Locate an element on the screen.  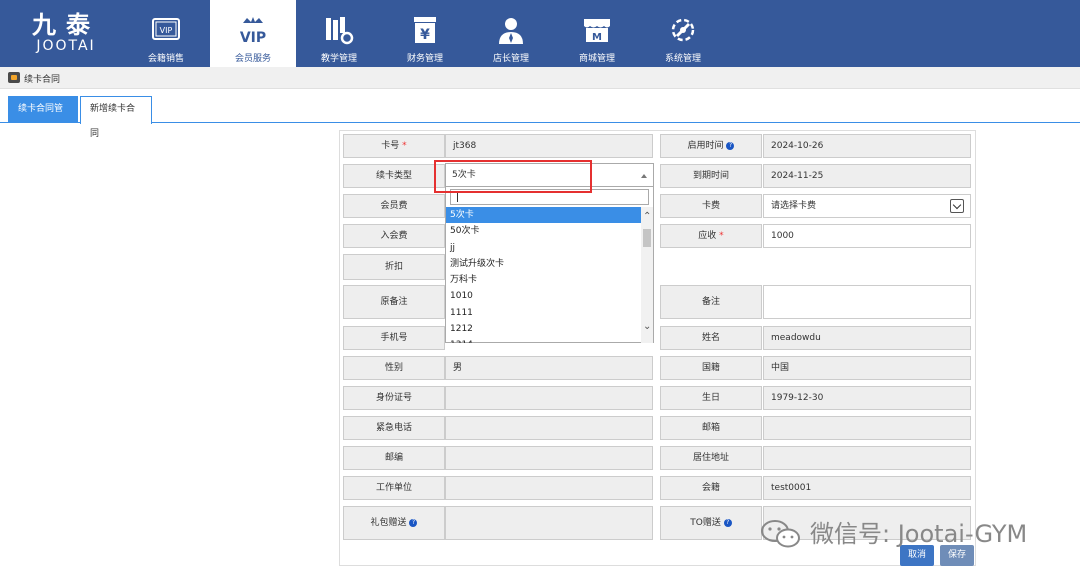
card-type-label: 续卡类型 is located at coordinates (394, 176).